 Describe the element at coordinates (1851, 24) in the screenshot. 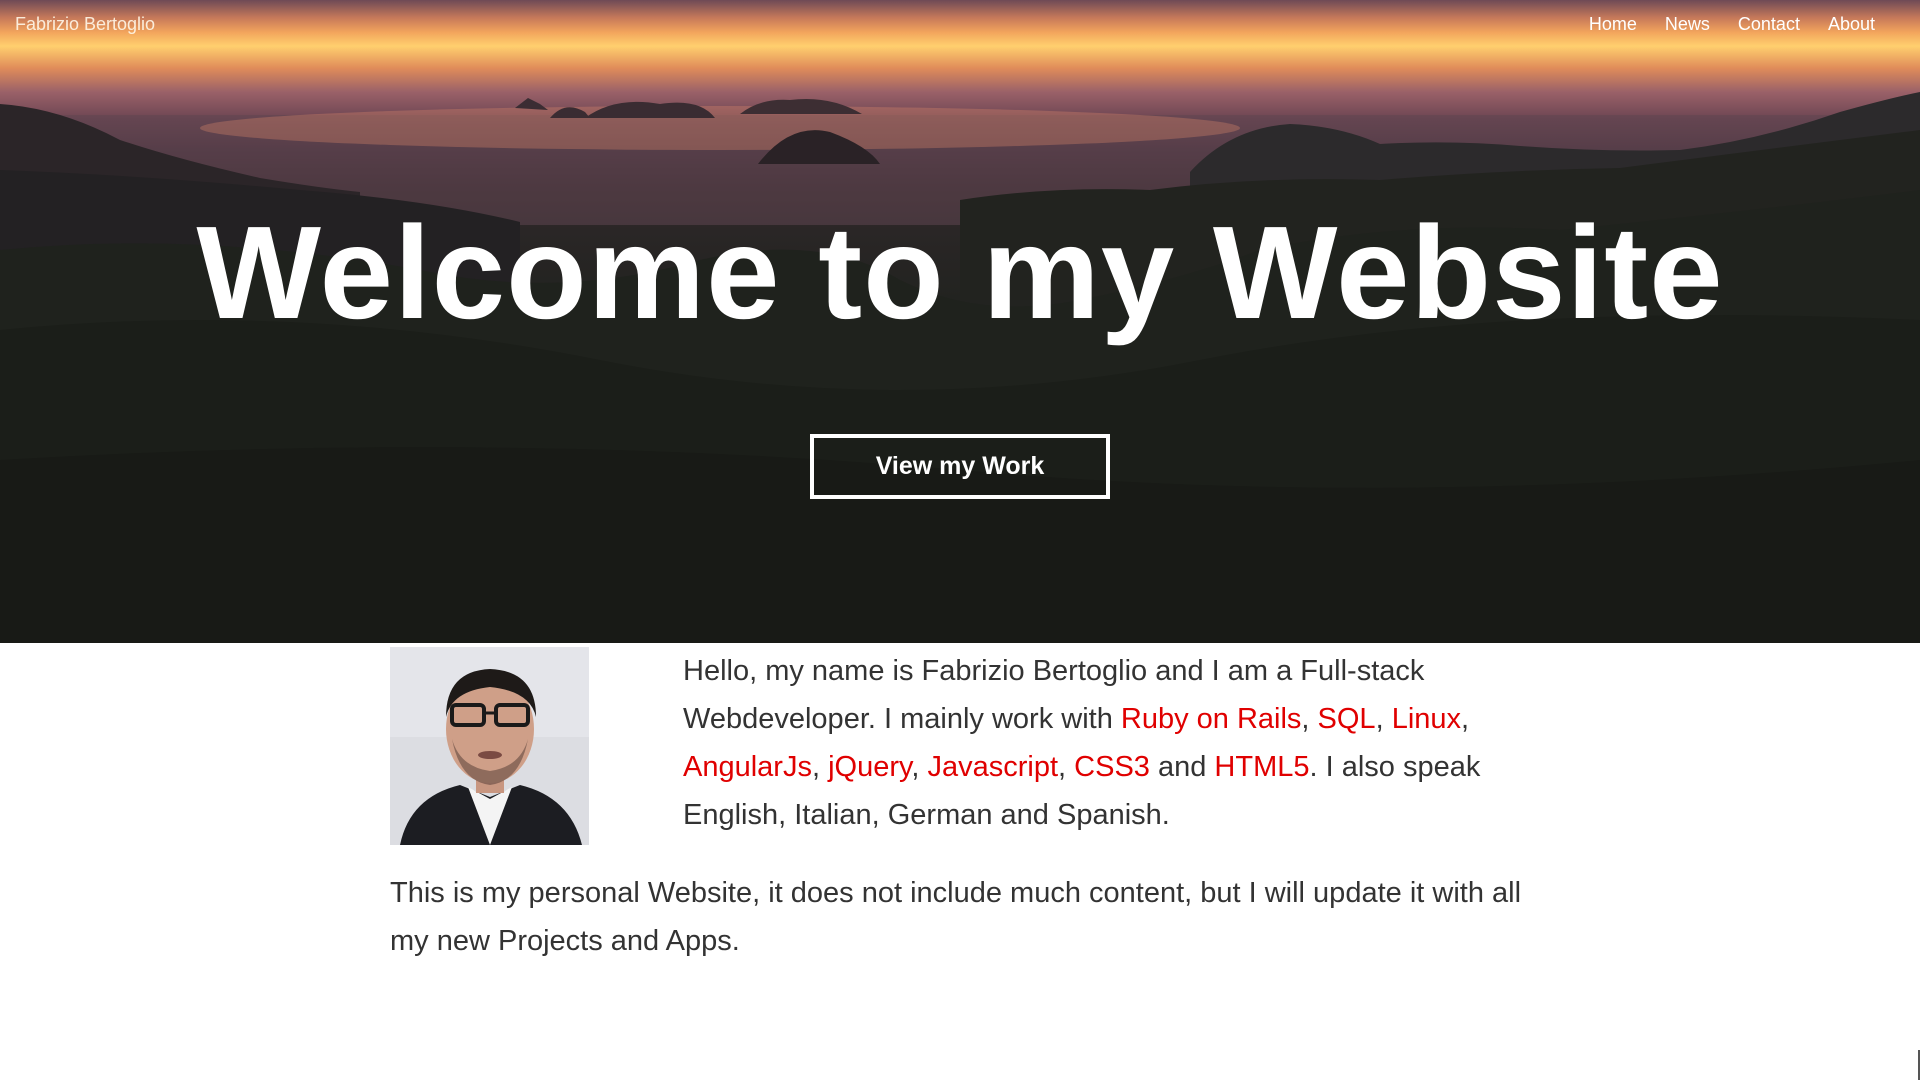

I see `nav-about-link: About` at that location.